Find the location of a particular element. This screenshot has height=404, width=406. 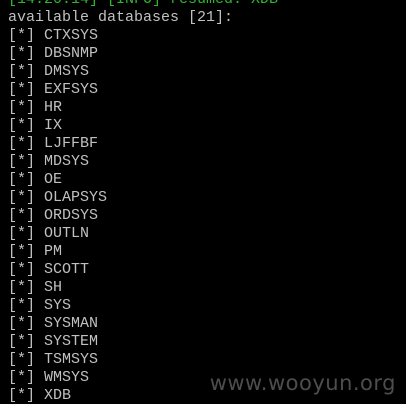

database-name: WMSYS is located at coordinates (67, 377).